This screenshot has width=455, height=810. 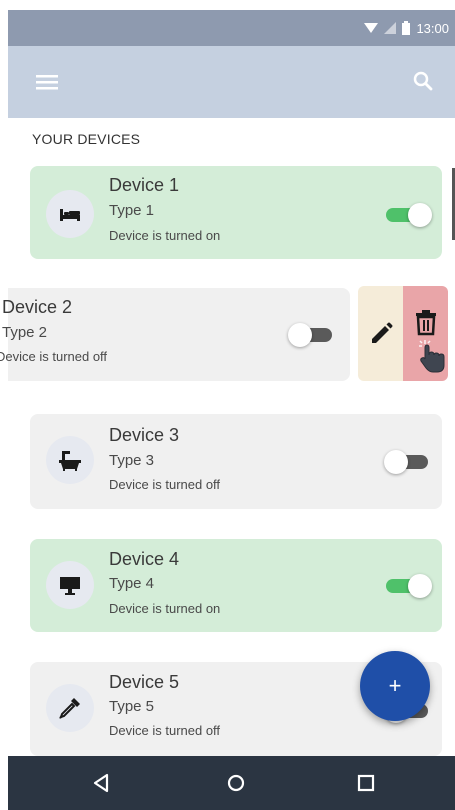 What do you see at coordinates (366, 783) in the screenshot?
I see `recents-icon` at bounding box center [366, 783].